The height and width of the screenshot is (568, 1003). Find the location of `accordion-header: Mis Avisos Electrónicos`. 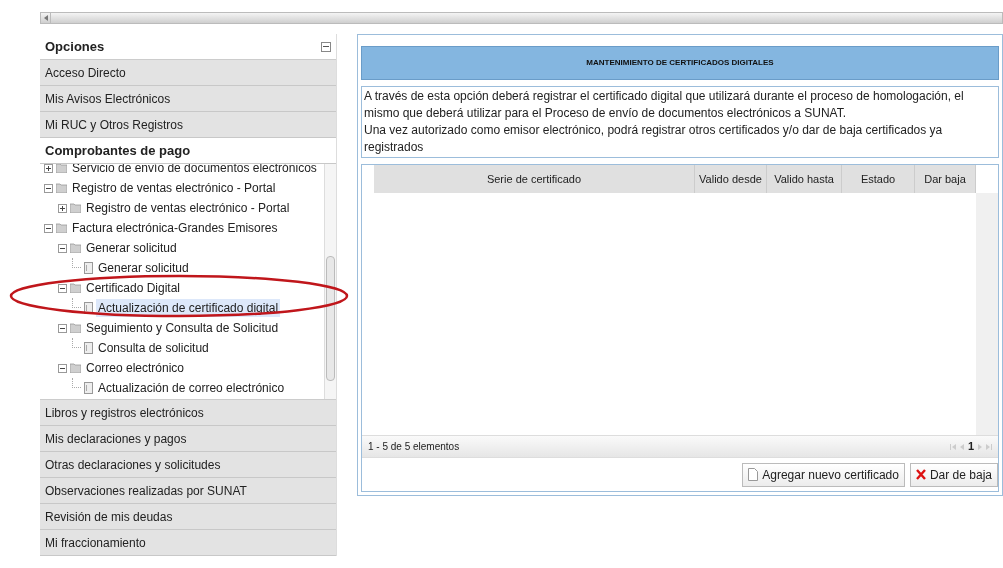

accordion-header: Mis Avisos Electrónicos is located at coordinates (188, 99).